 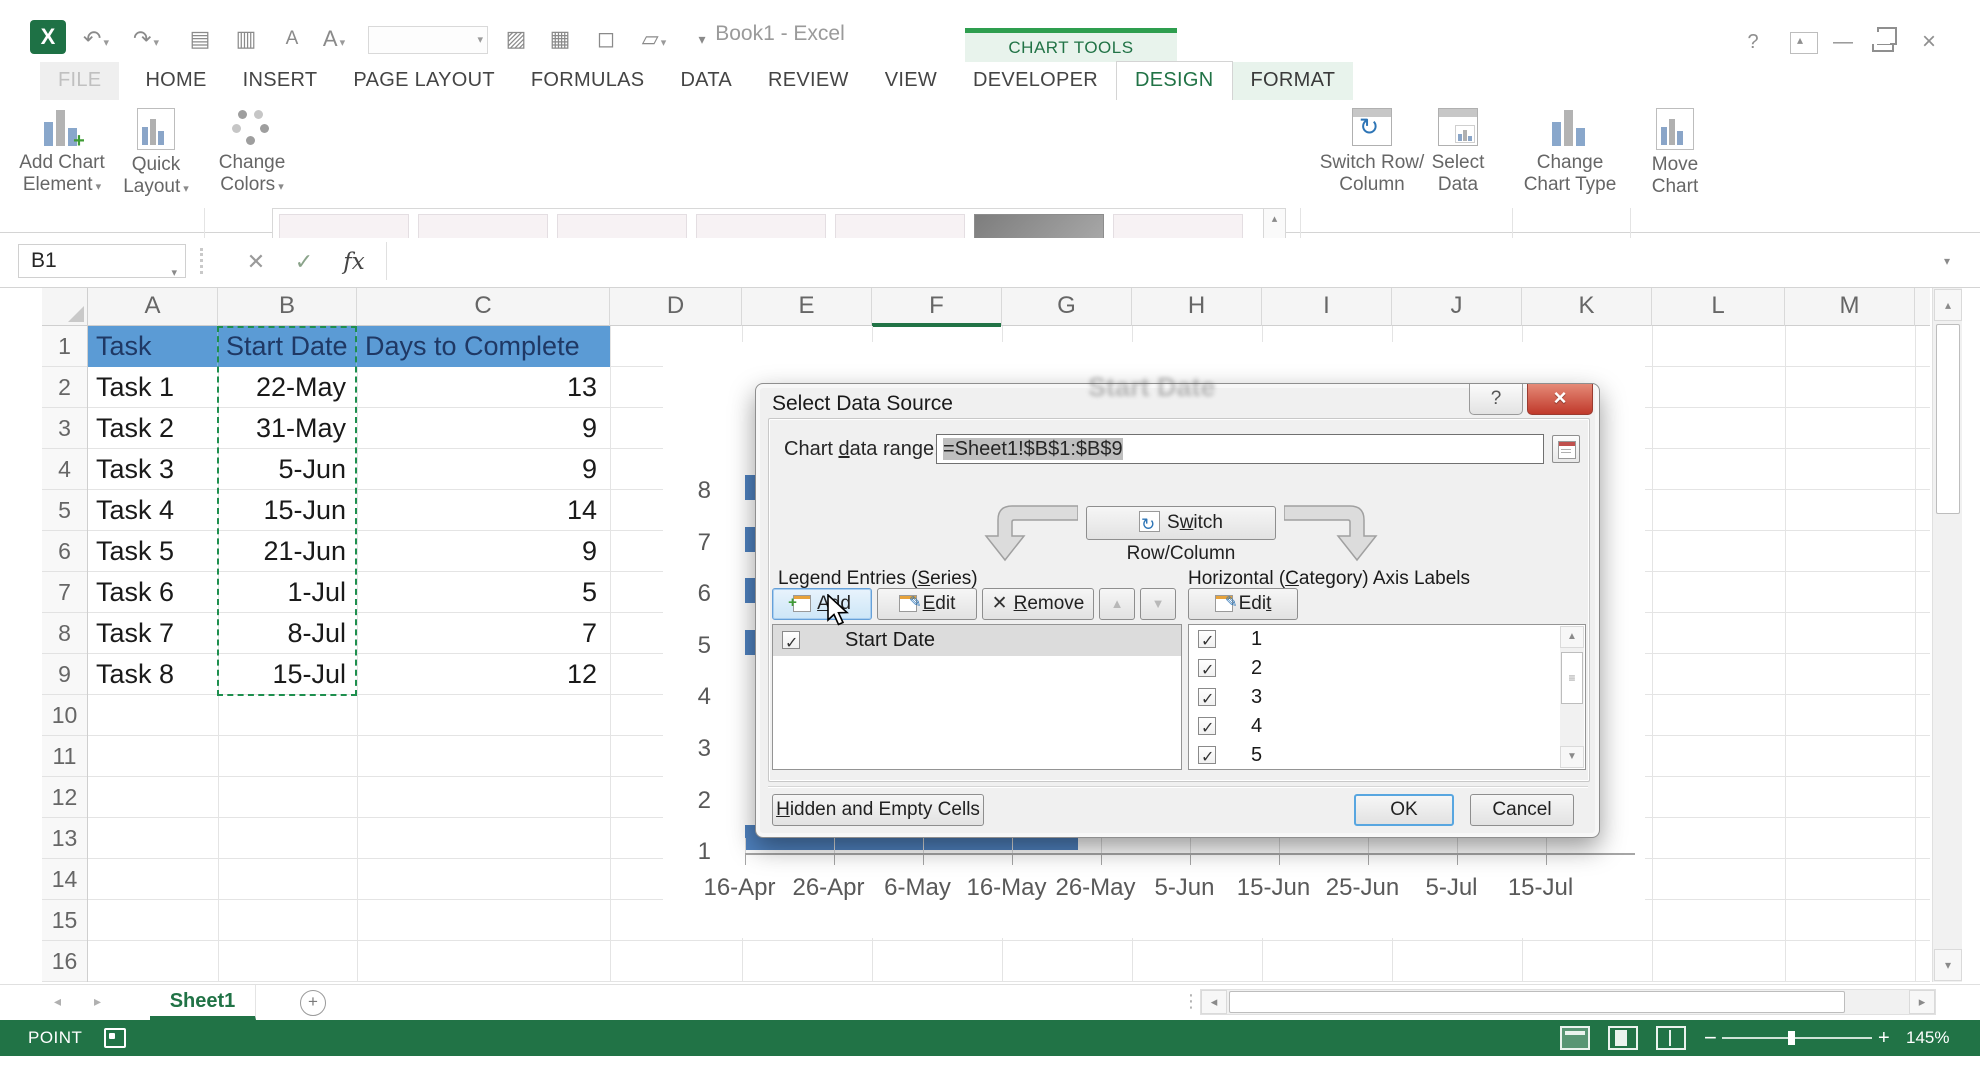 What do you see at coordinates (878, 810) in the screenshot?
I see `hidden-and-empty-cells-button: Hidden and Empty Cells` at bounding box center [878, 810].